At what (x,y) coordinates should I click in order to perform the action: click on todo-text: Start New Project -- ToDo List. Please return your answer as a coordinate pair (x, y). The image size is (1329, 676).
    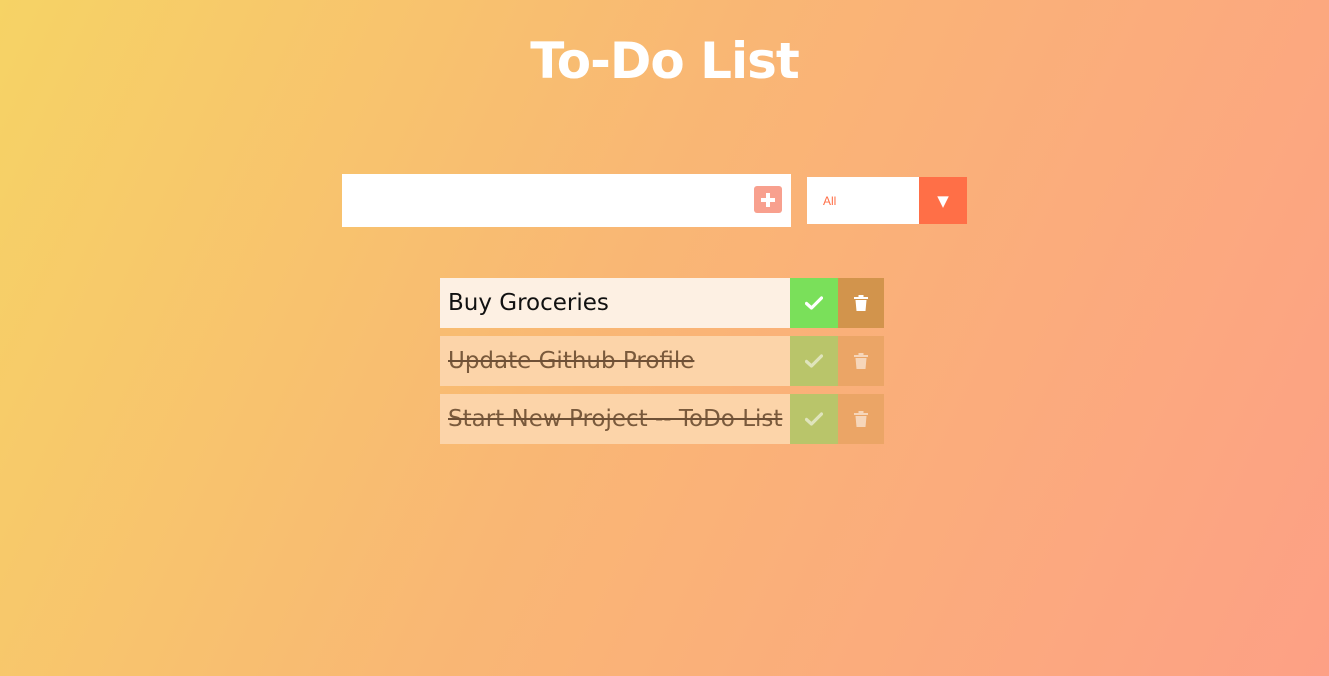
    Looking at the image, I should click on (615, 419).